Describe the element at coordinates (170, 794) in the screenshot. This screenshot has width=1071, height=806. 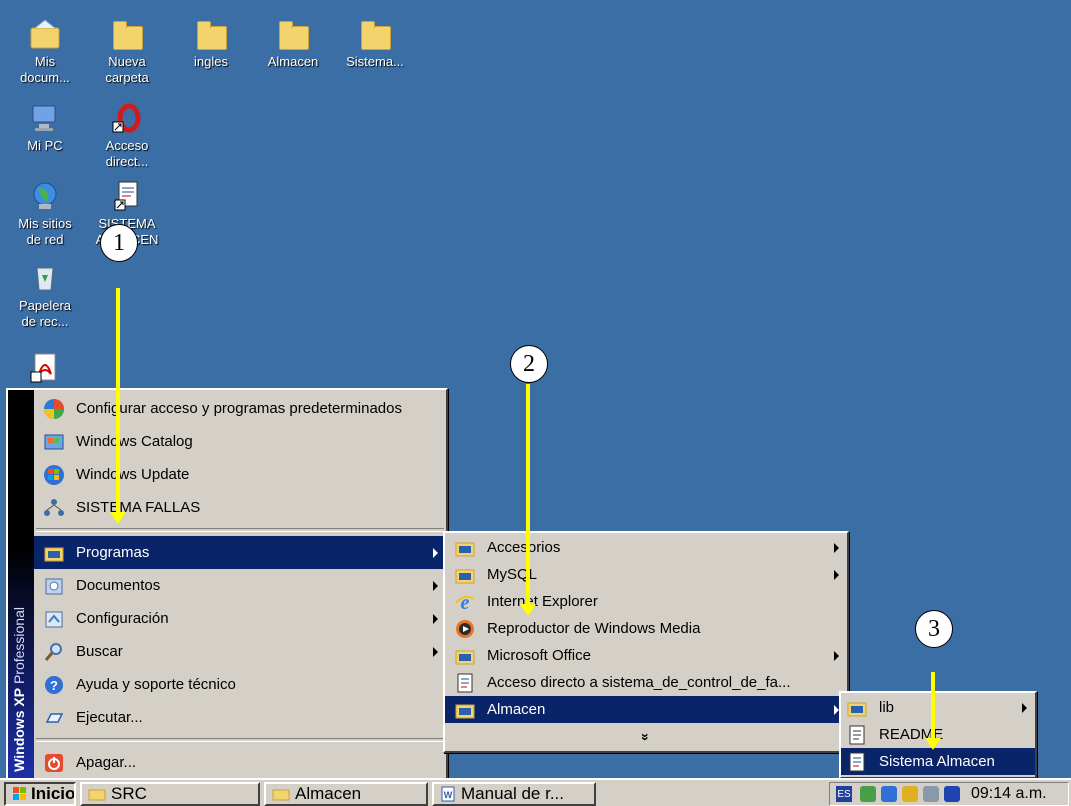
I see `taskbar-button-src: SRC` at that location.